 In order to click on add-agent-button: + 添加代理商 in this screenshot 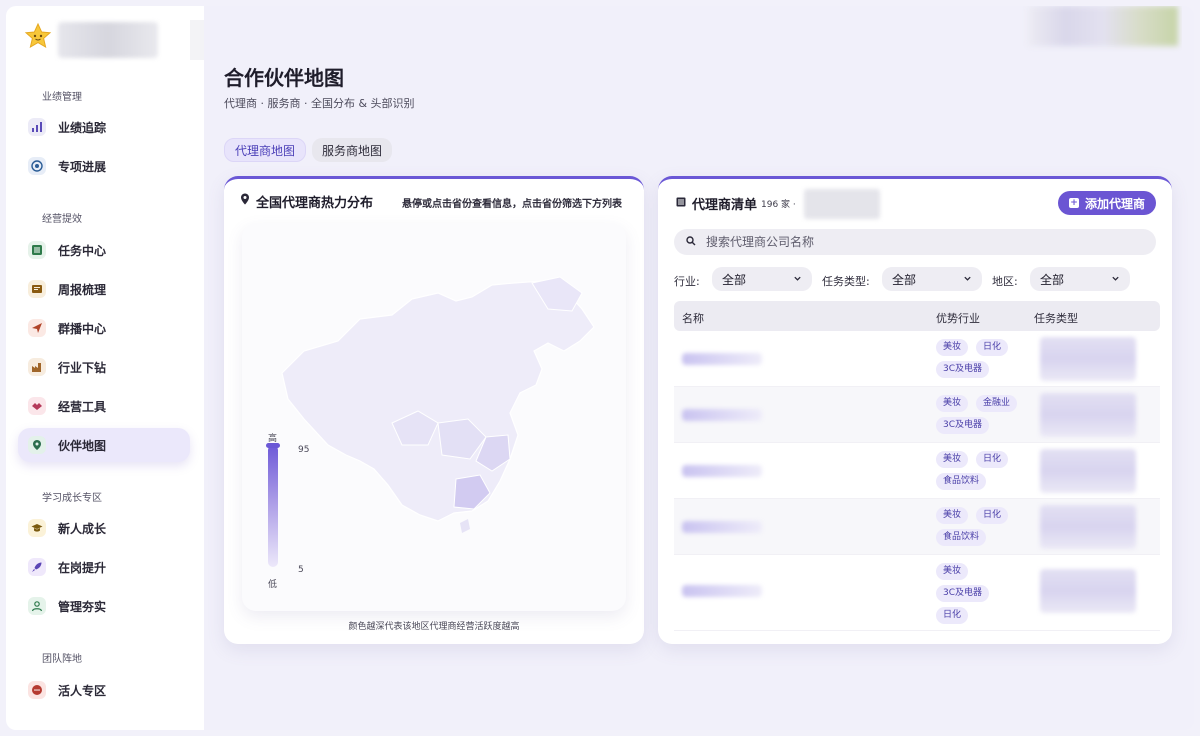, I will do `click(1107, 203)`.